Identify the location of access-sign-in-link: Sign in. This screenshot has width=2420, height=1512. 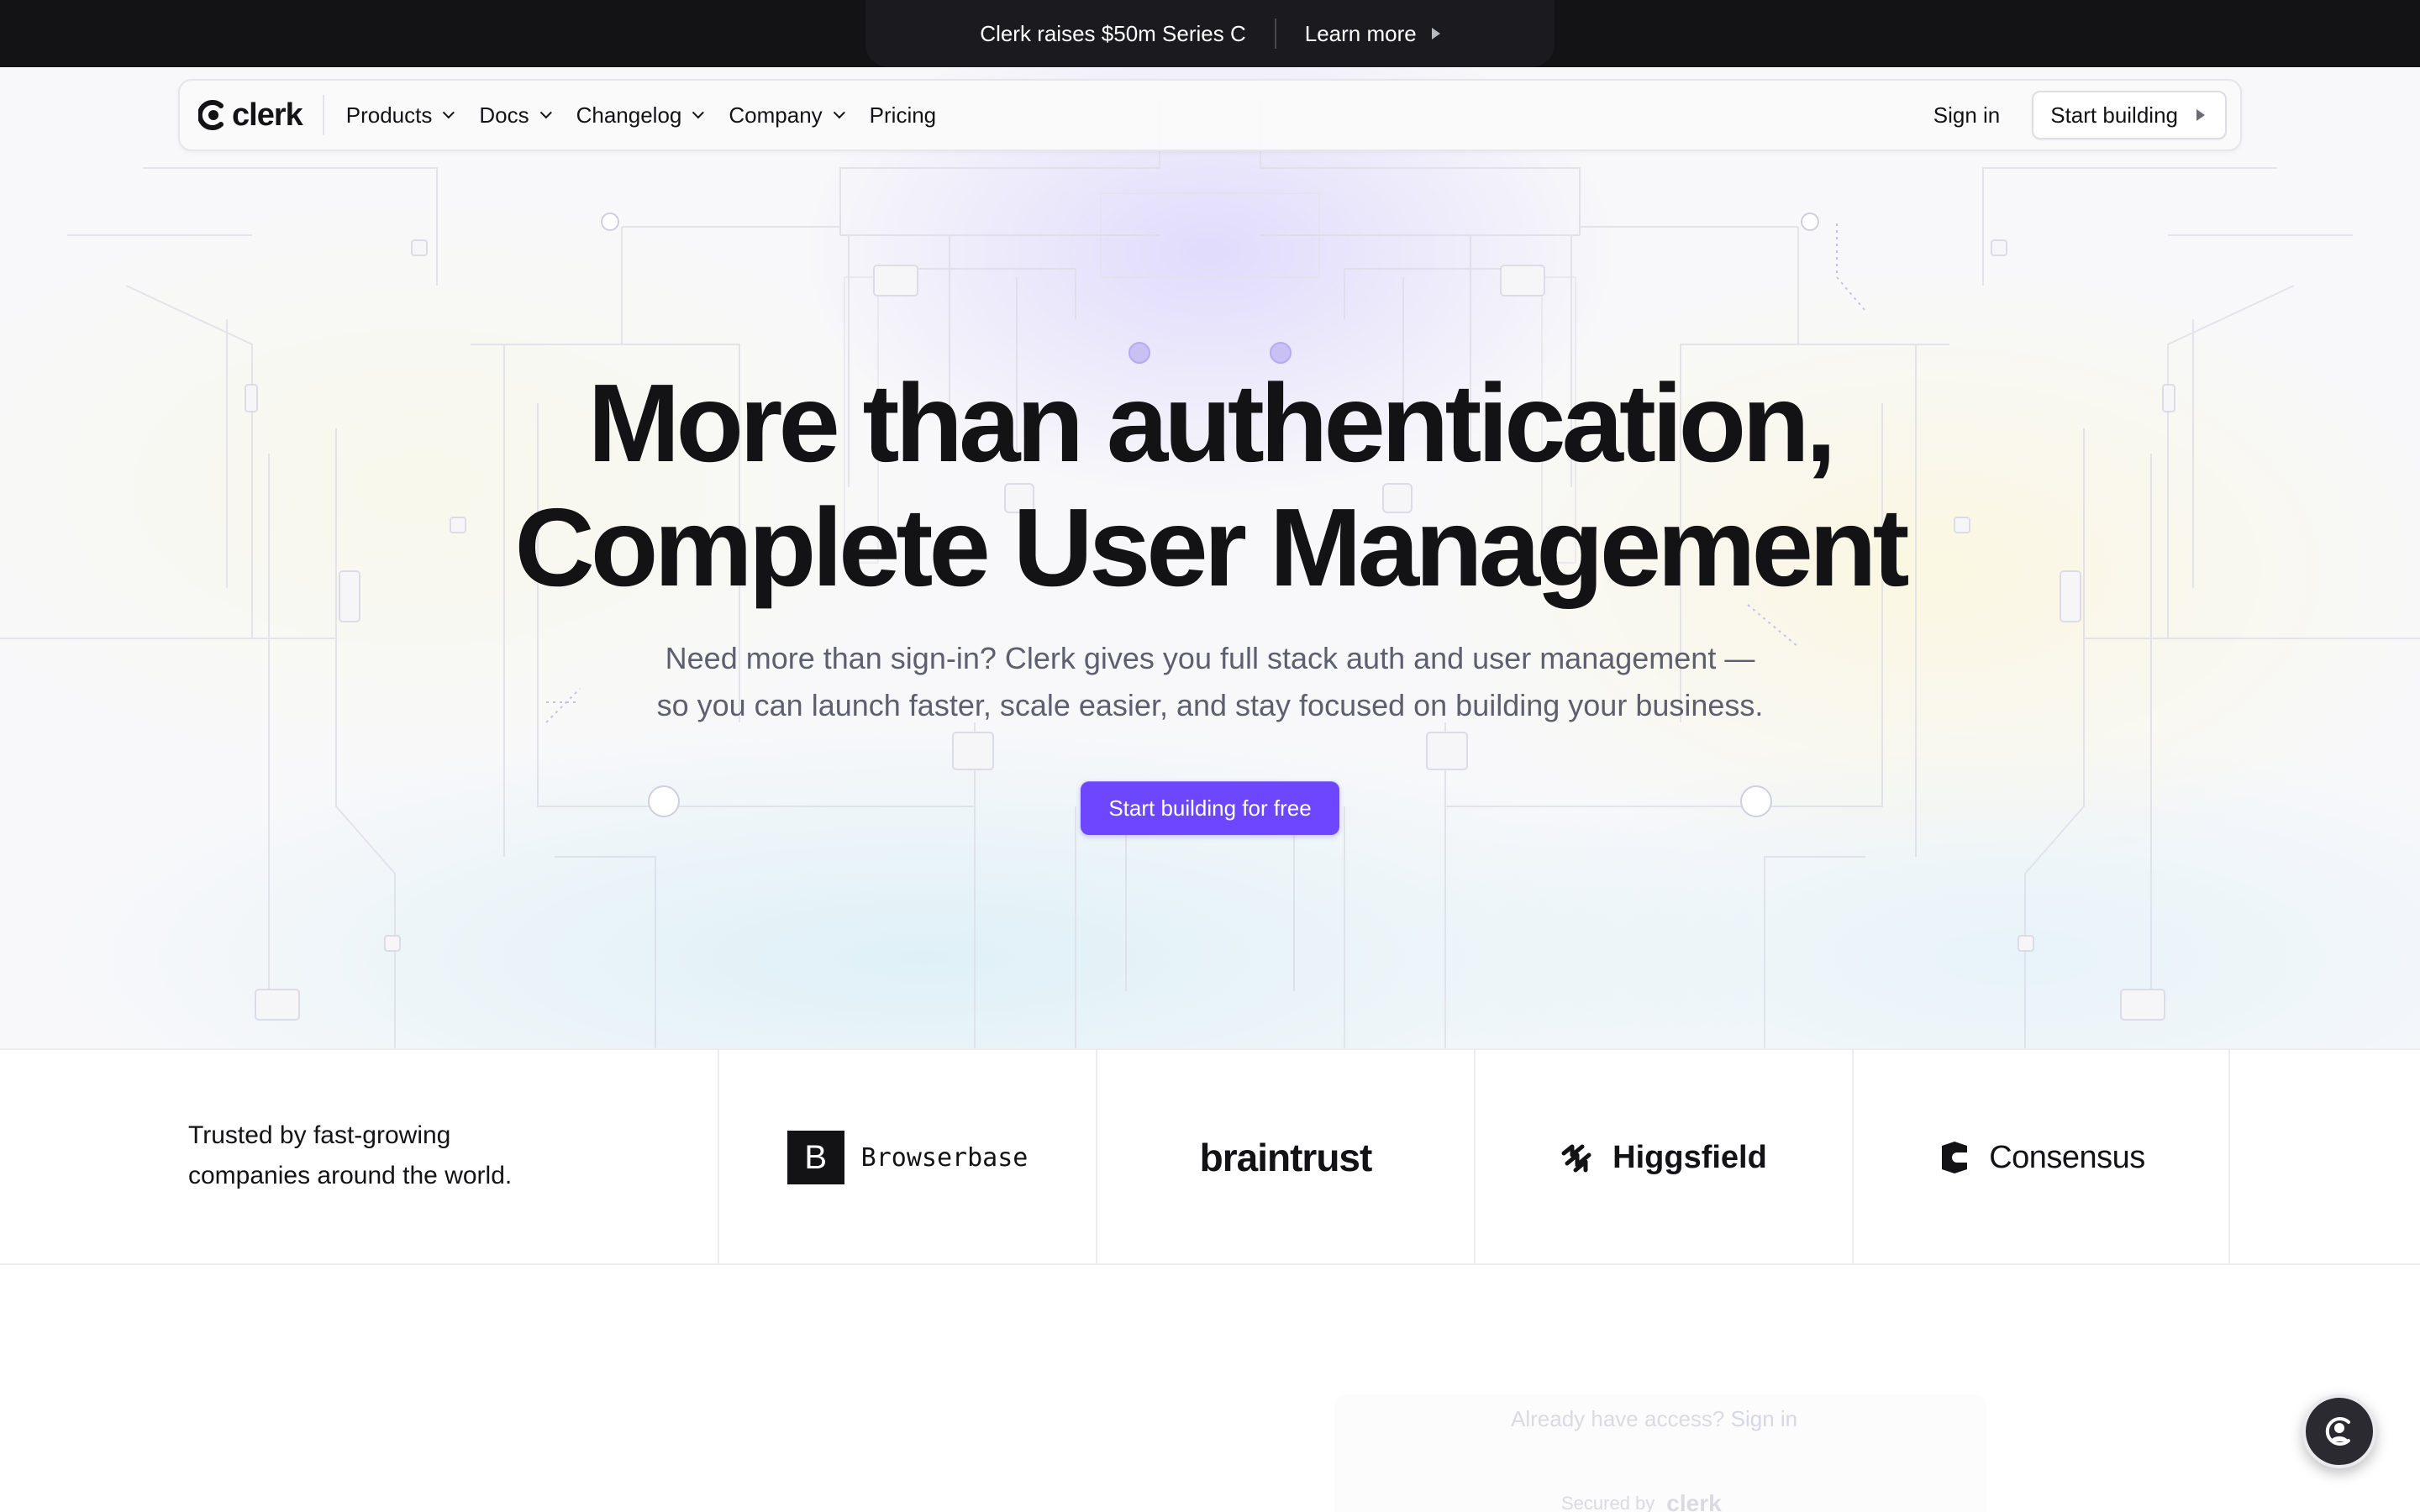
(1764, 1418).